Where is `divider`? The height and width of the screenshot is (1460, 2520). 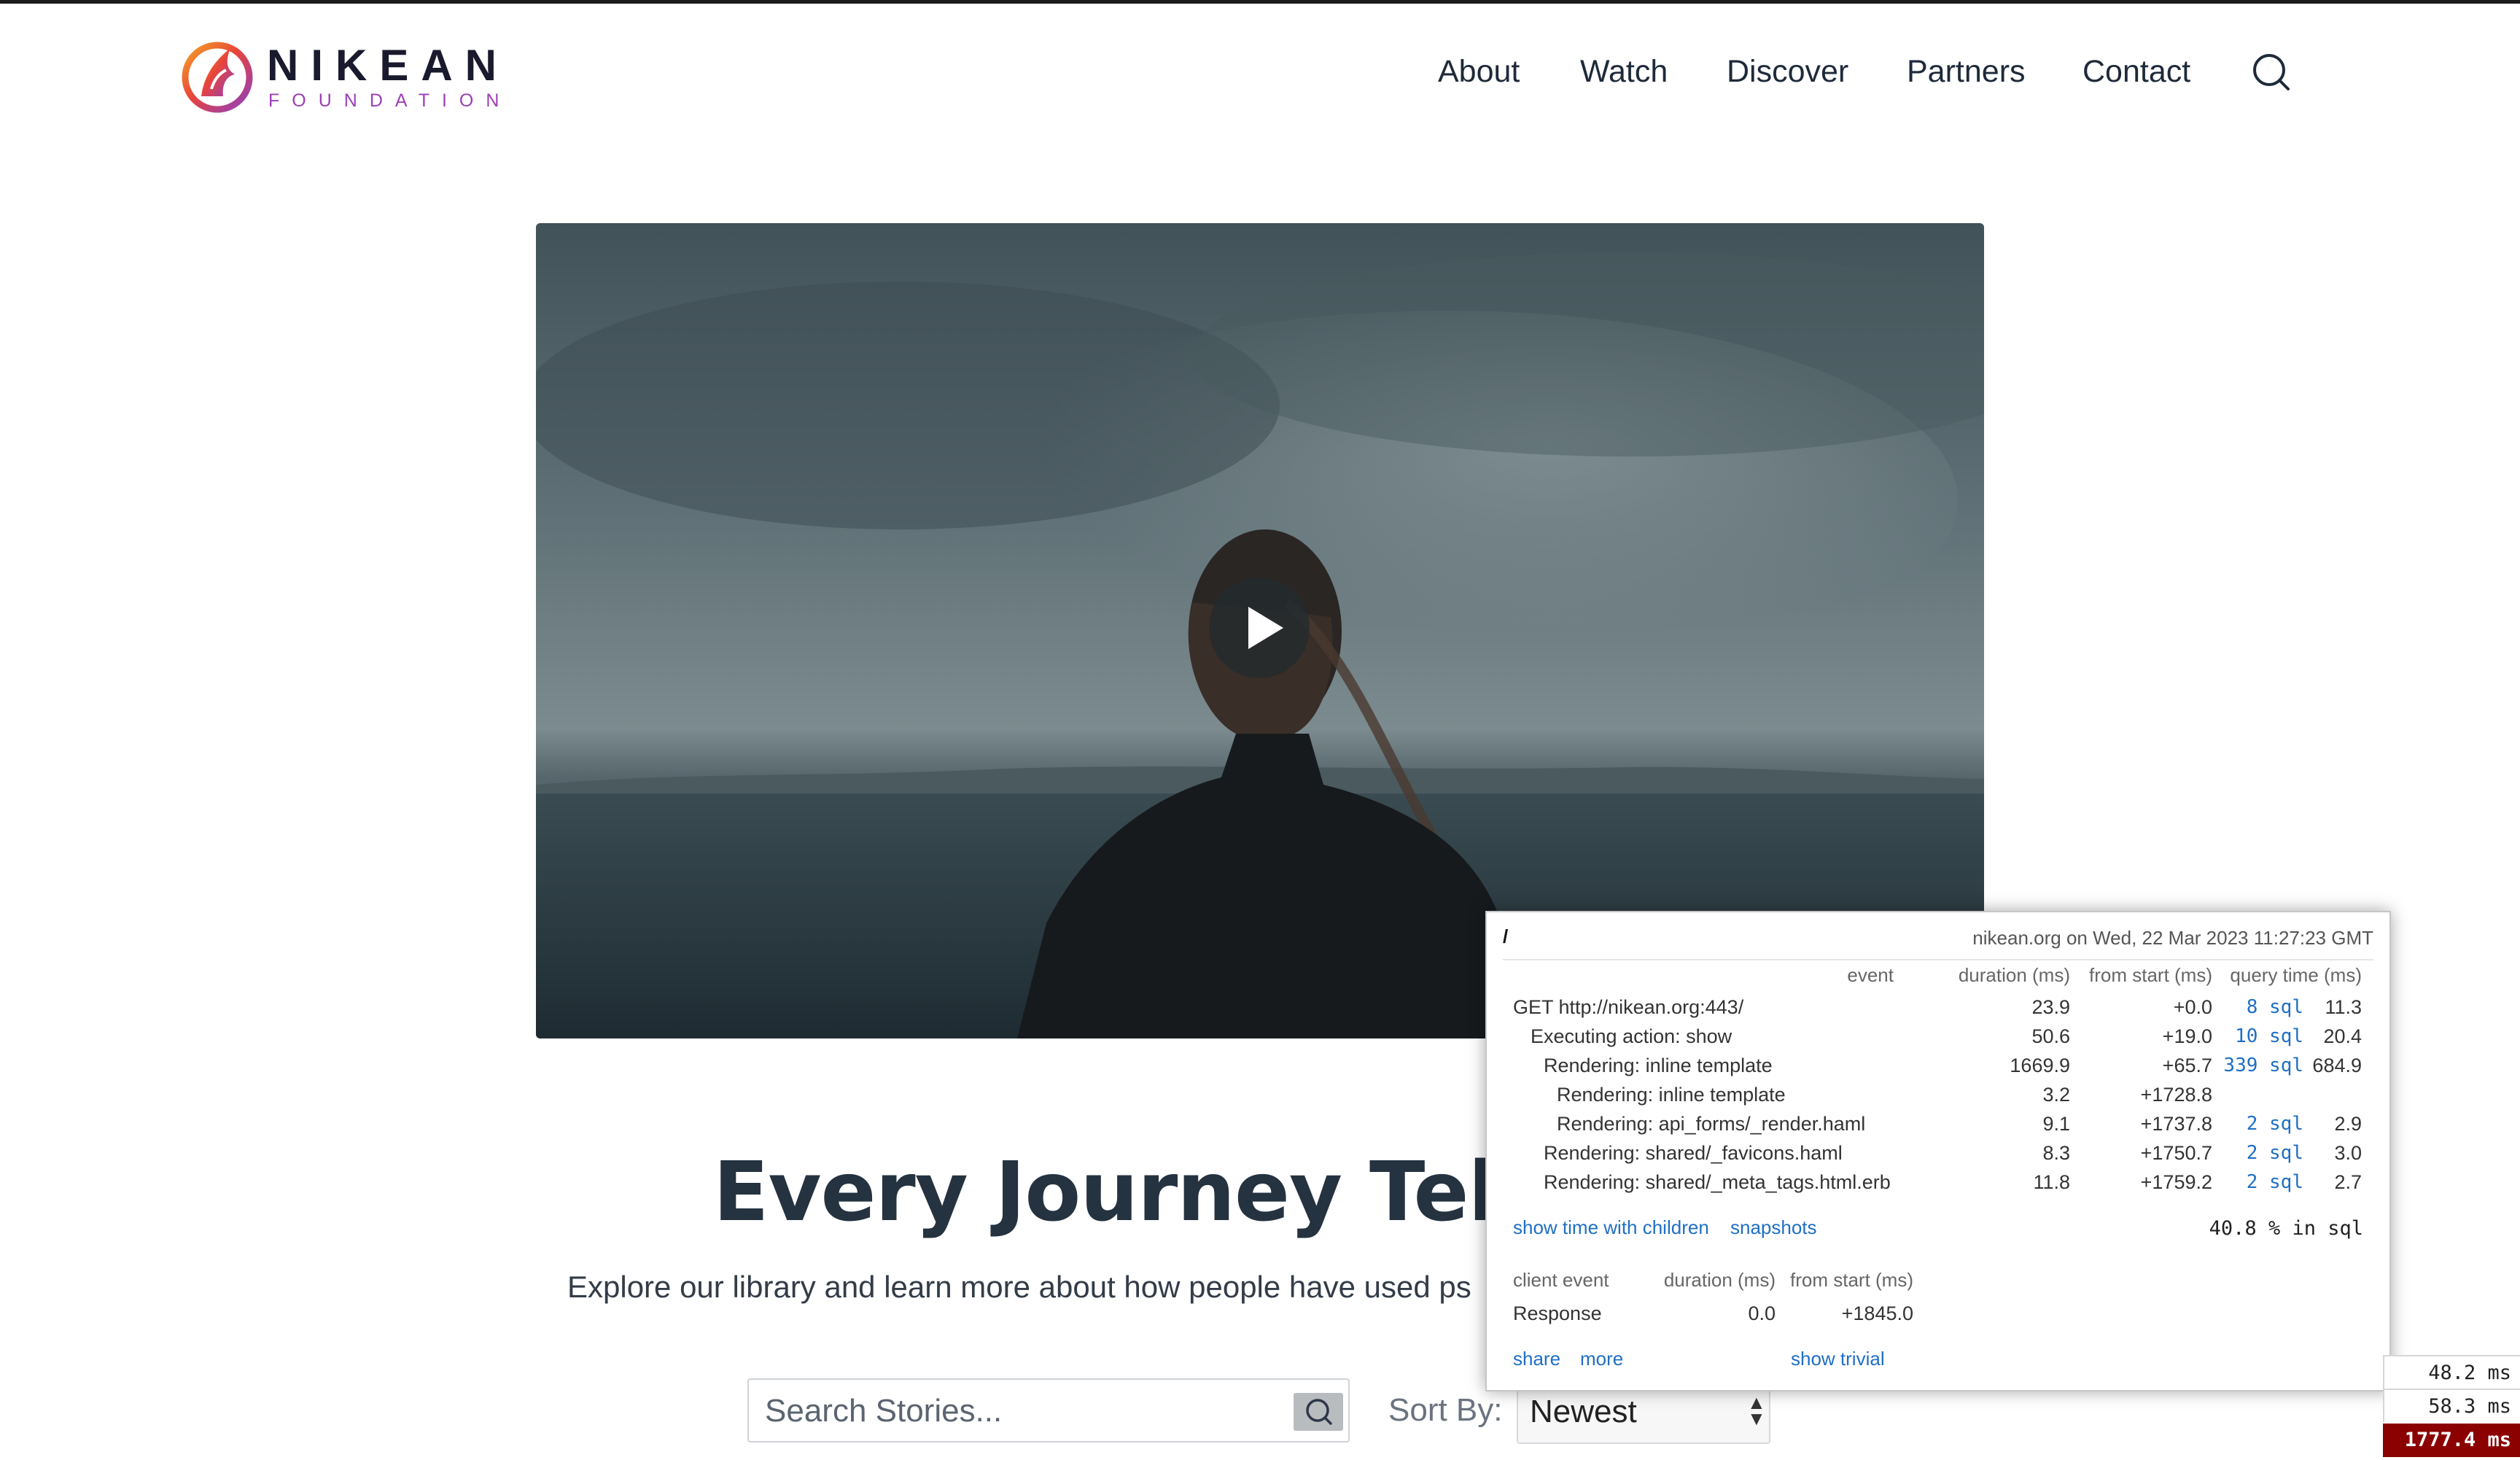
divider is located at coordinates (1938, 959).